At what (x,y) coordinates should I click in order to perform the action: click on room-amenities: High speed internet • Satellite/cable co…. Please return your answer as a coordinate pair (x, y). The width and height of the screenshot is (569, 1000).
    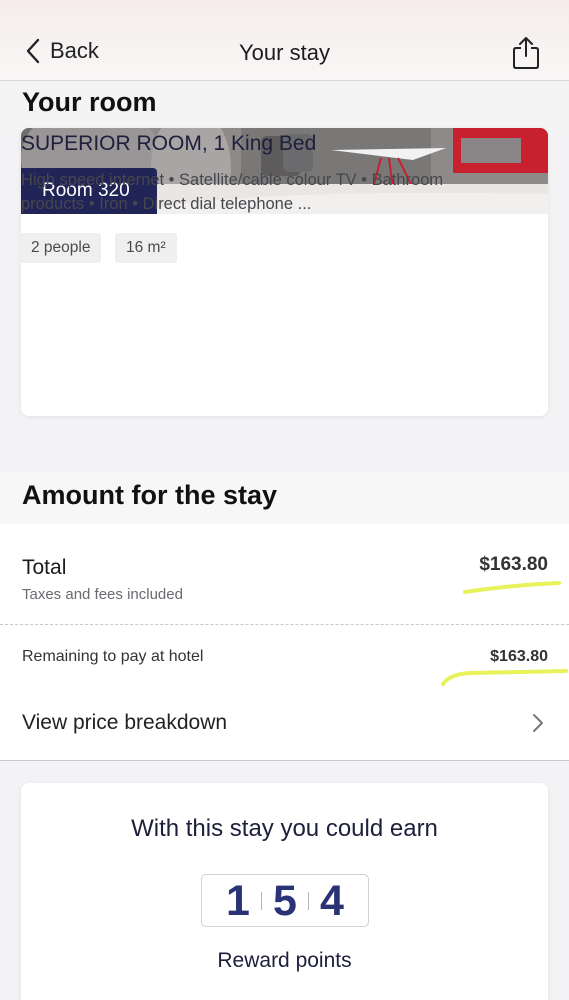
    Looking at the image, I should click on (232, 192).